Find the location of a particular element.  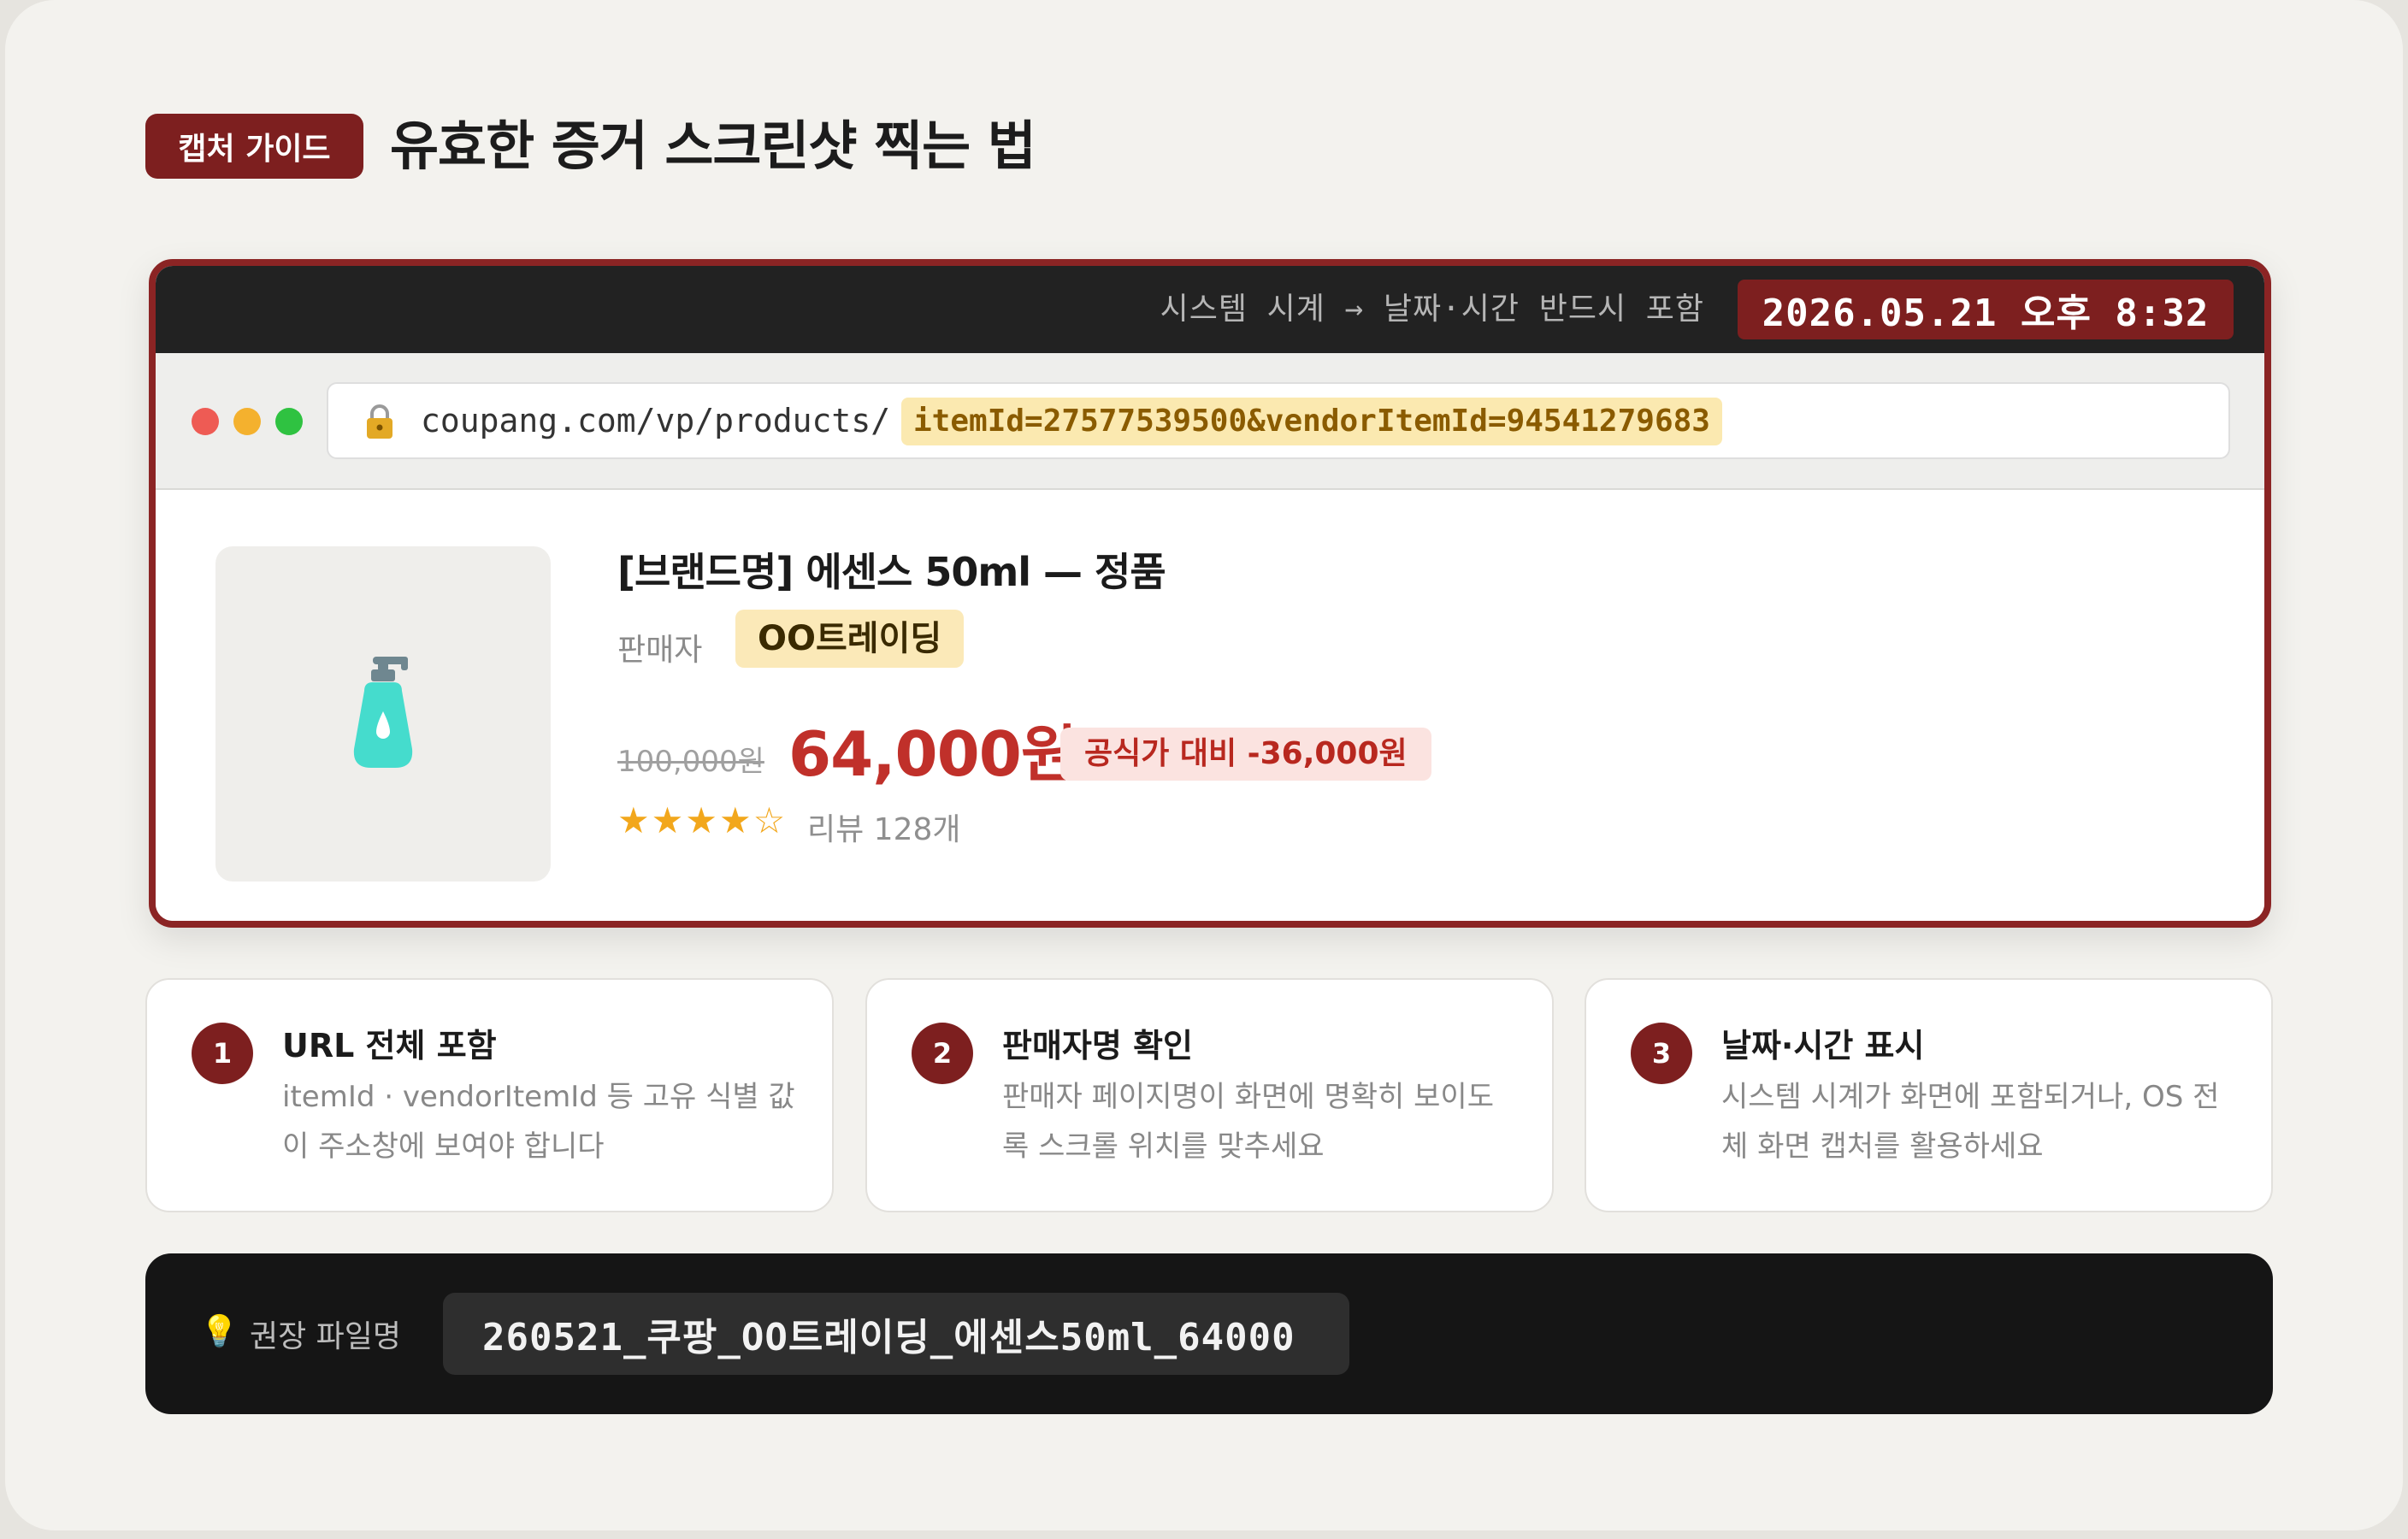

clock-hint: 시스템 시계 → 날짜·시간 반드시 포함 is located at coordinates (1432, 309).